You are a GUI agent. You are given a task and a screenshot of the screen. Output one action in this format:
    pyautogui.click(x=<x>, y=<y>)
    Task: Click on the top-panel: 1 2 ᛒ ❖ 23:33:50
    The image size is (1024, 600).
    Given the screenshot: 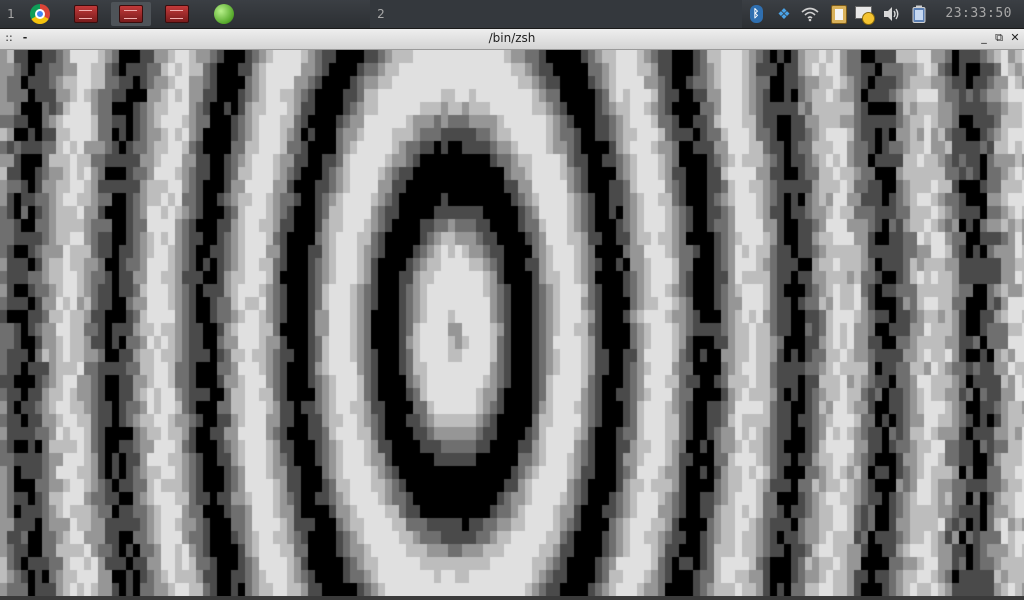 What is the action you would take?
    pyautogui.click(x=512, y=14)
    